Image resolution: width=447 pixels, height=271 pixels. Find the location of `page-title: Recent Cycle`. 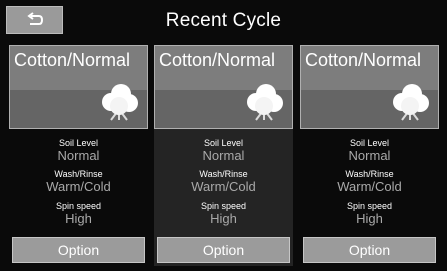

page-title: Recent Cycle is located at coordinates (223, 20).